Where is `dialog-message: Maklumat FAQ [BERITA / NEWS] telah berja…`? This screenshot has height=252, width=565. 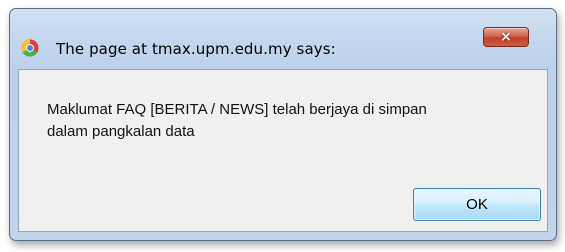 dialog-message: Maklumat FAQ [BERITA / NEWS] telah berja… is located at coordinates (287, 121).